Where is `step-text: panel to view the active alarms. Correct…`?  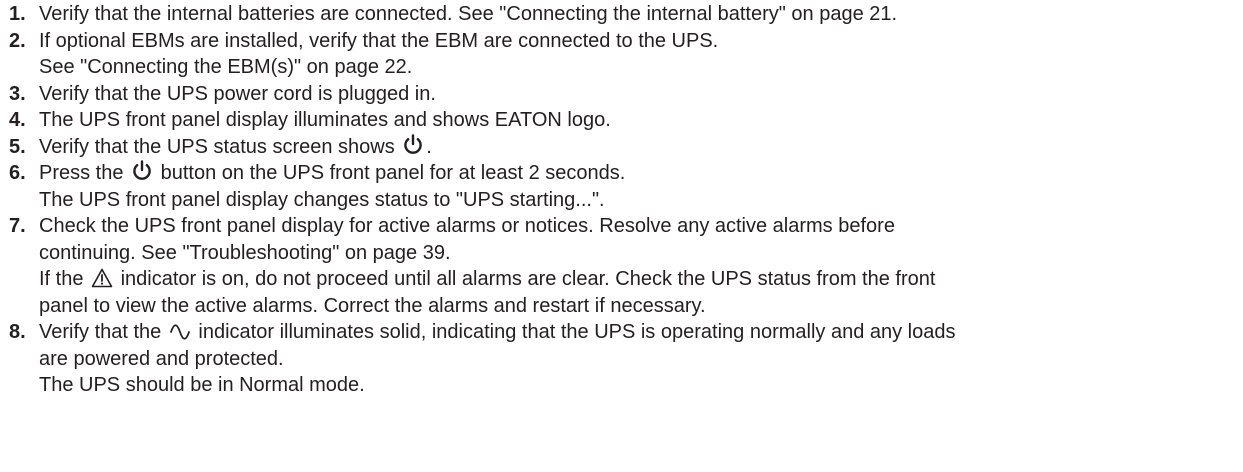
step-text: panel to view the active alarms. Correct… is located at coordinates (372, 305).